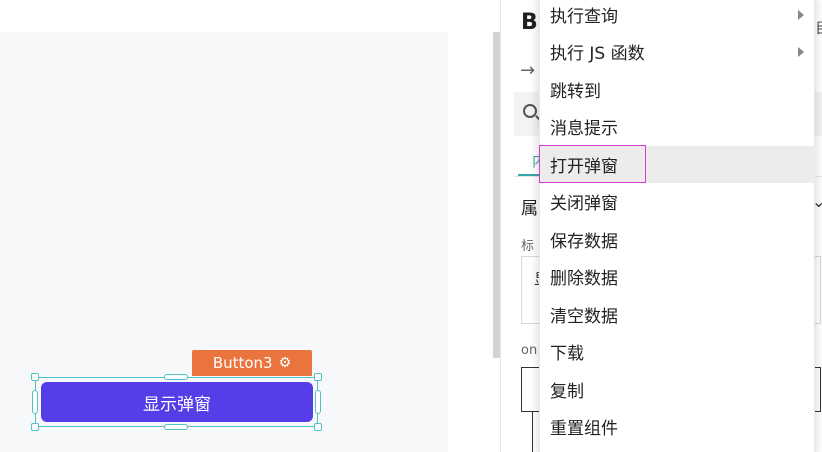 The image size is (822, 452). What do you see at coordinates (678, 426) in the screenshot?
I see `menu-item-reset-widget: 重置组件` at bounding box center [678, 426].